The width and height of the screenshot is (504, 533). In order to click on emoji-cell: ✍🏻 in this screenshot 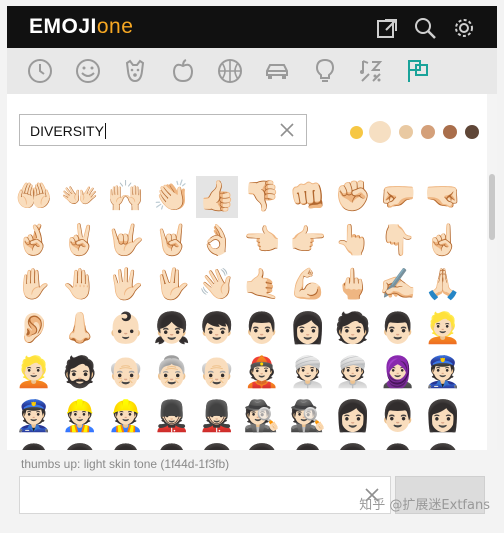, I will do `click(398, 285)`.